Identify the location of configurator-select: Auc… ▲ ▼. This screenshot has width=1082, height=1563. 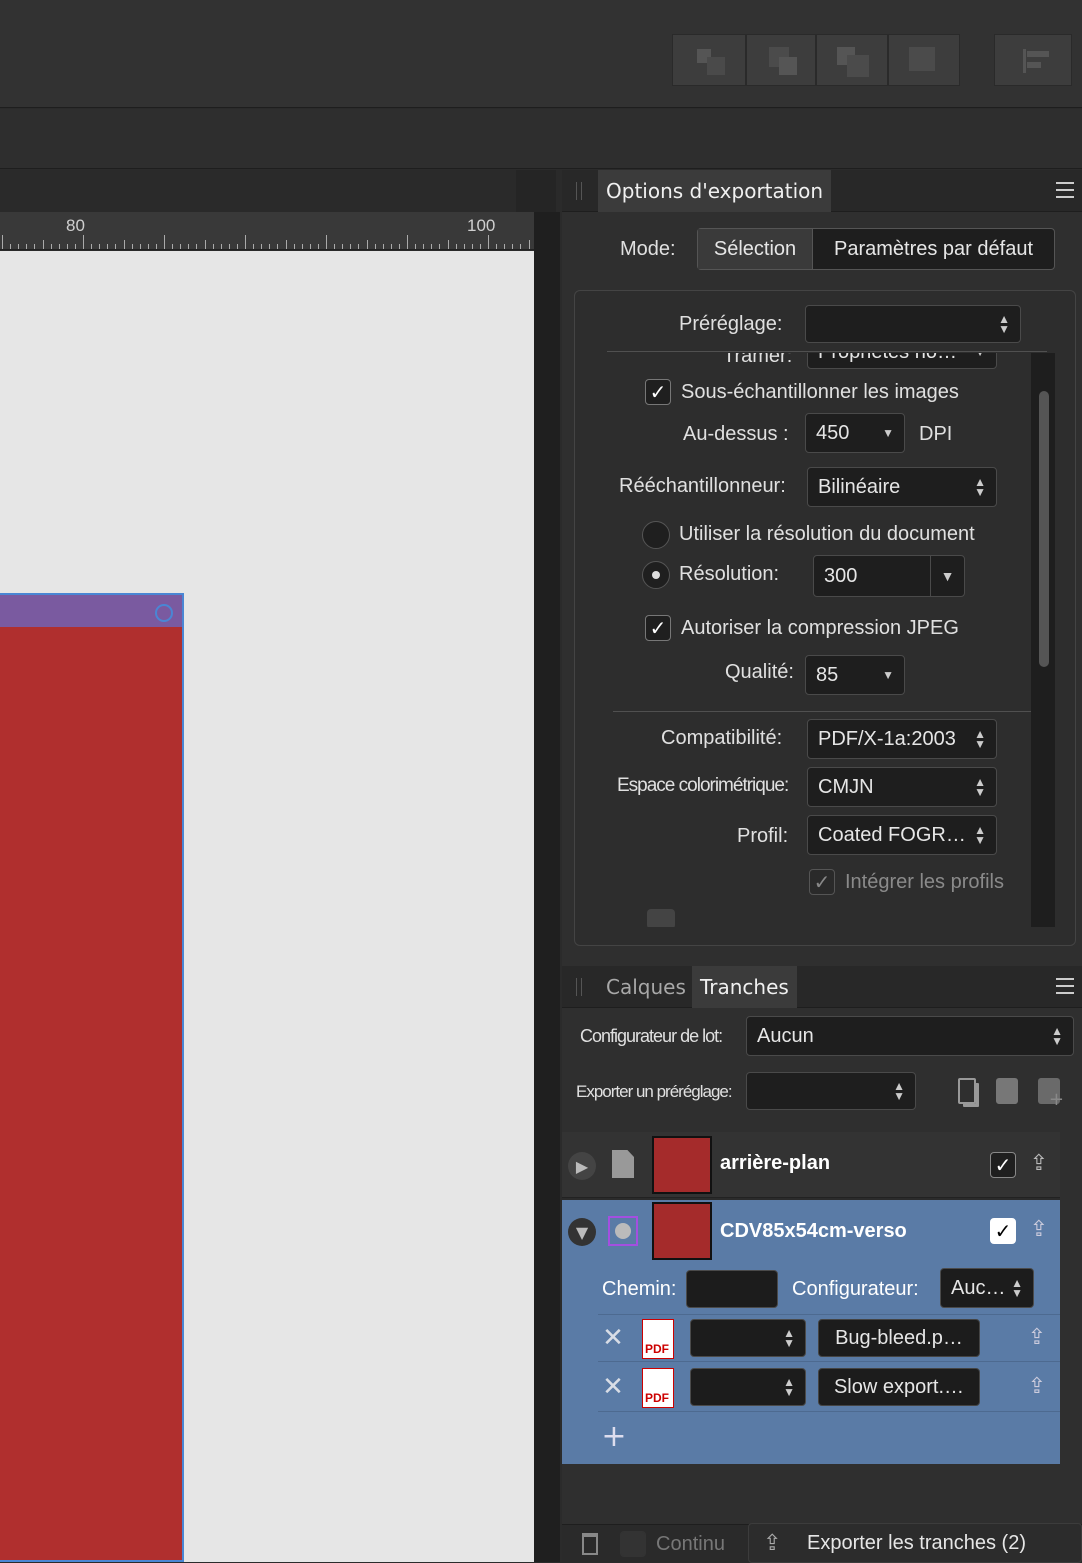
(987, 1288).